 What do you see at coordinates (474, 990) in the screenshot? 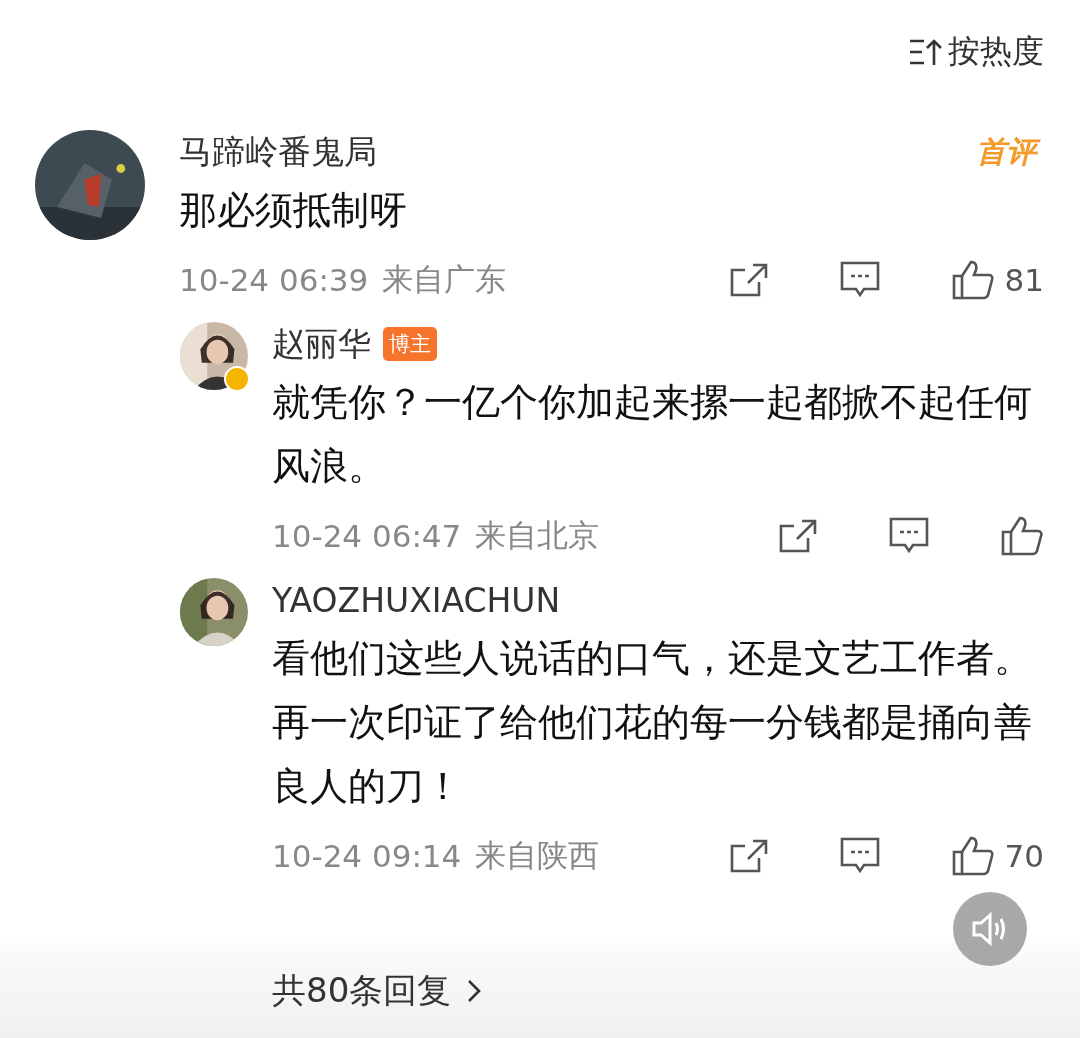
I see `chevron-right-icon` at bounding box center [474, 990].